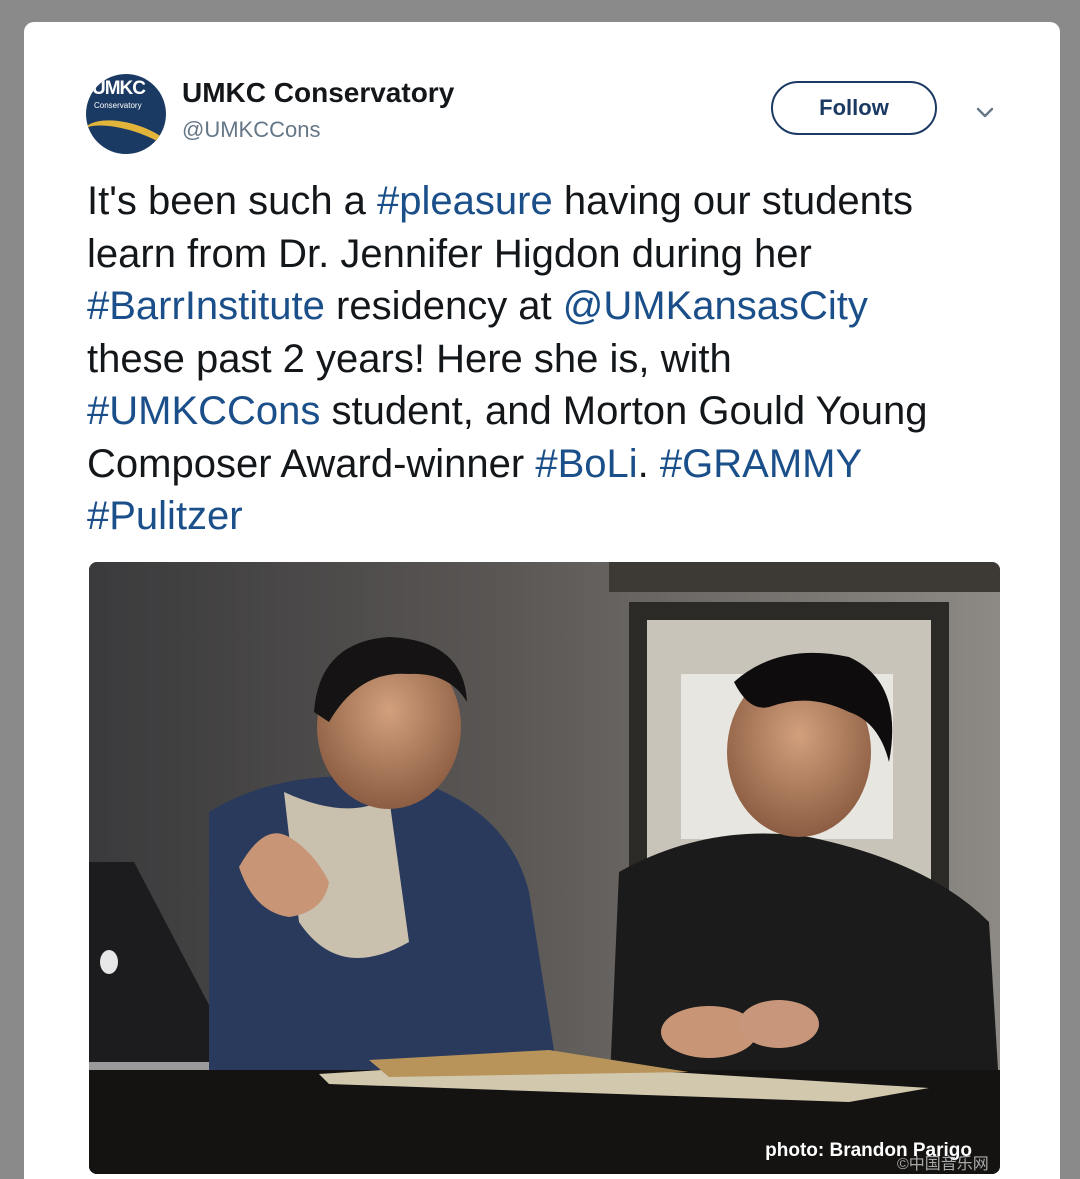  I want to click on tweet-link: #GRAMMY, so click(761, 464).